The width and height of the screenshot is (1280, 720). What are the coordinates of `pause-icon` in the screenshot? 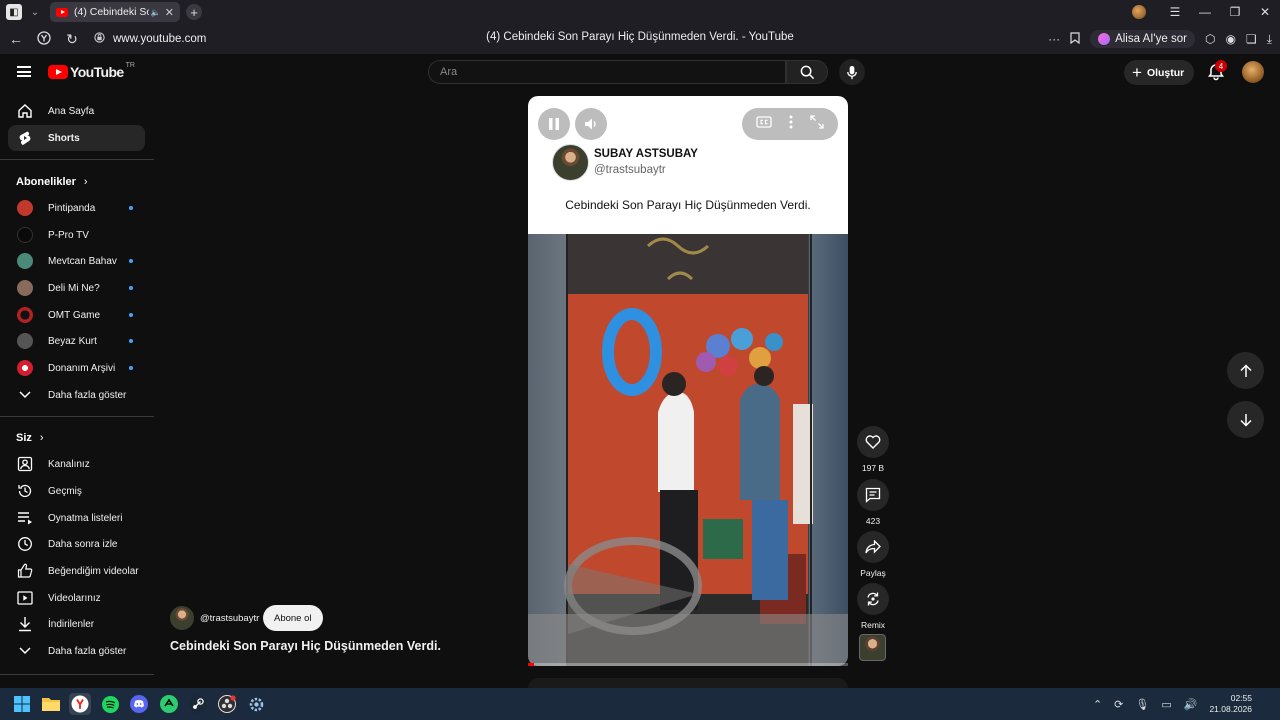 It's located at (554, 124).